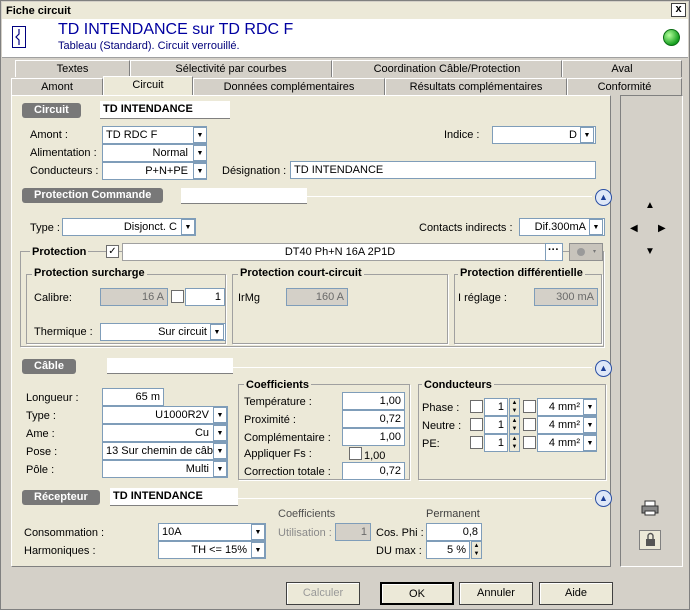 Image resolution: width=690 pixels, height=610 pixels. I want to click on tab-aval: Aval, so click(622, 68).